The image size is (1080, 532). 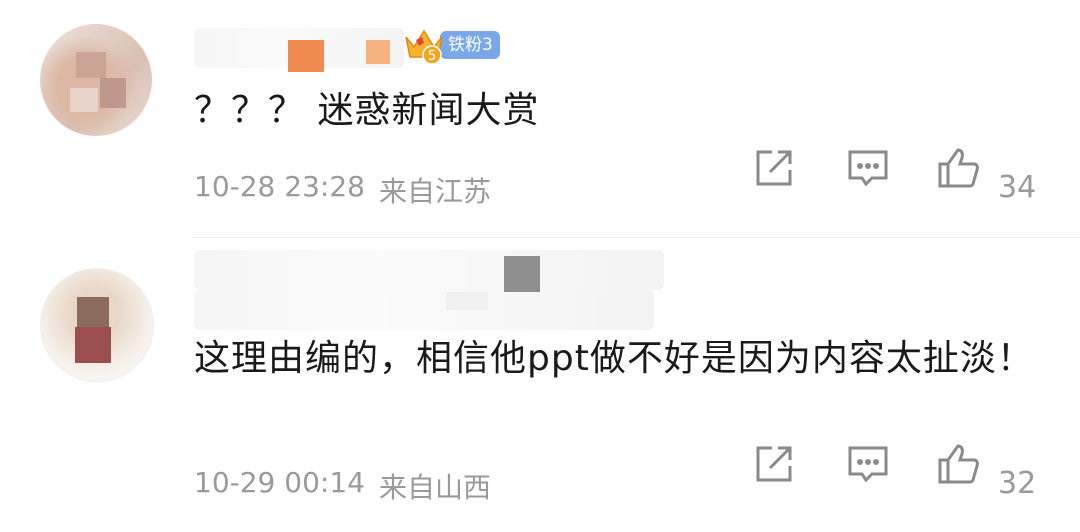 I want to click on like-count: 34, so click(x=1017, y=187).